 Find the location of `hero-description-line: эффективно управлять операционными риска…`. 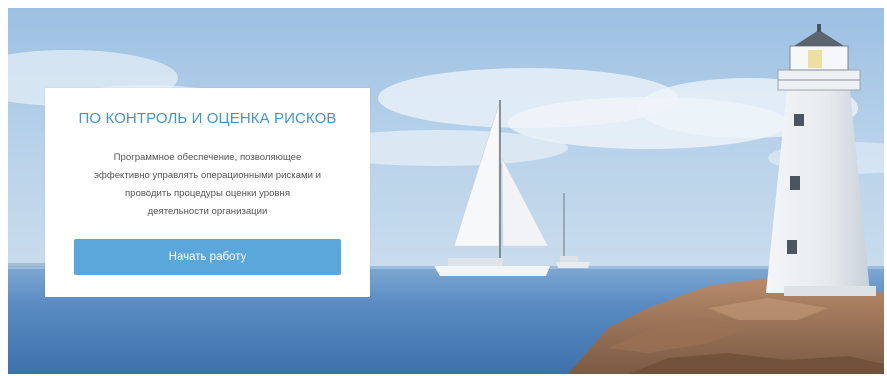

hero-description-line: эффективно управлять операционными риска… is located at coordinates (207, 175).